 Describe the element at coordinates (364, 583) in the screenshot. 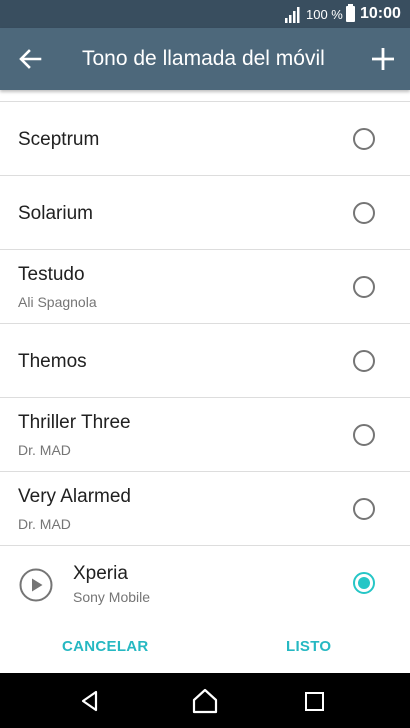

I see `radio-button-selected` at that location.